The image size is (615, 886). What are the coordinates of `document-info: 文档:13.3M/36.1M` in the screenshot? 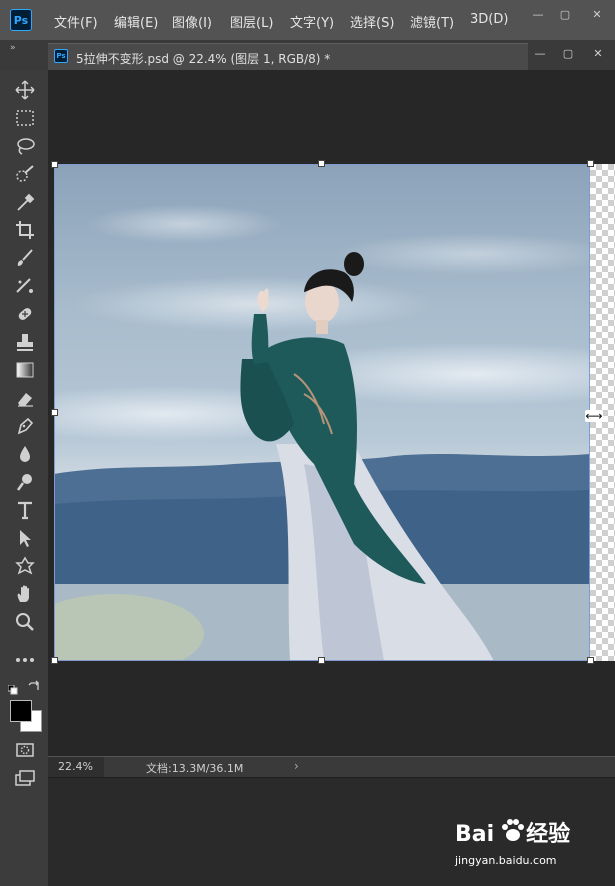 It's located at (195, 768).